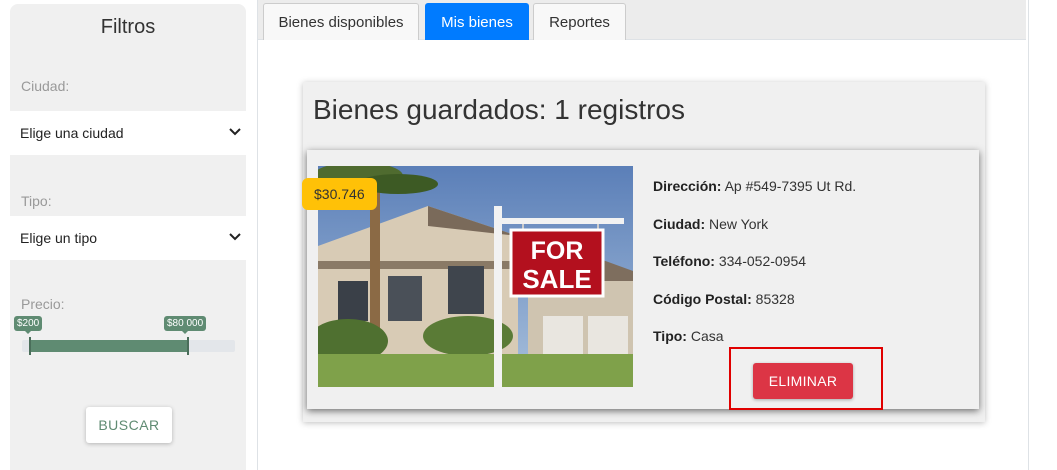 Image resolution: width=1057 pixels, height=470 pixels. What do you see at coordinates (687, 186) in the screenshot?
I see `detail-label: Dirección:` at bounding box center [687, 186].